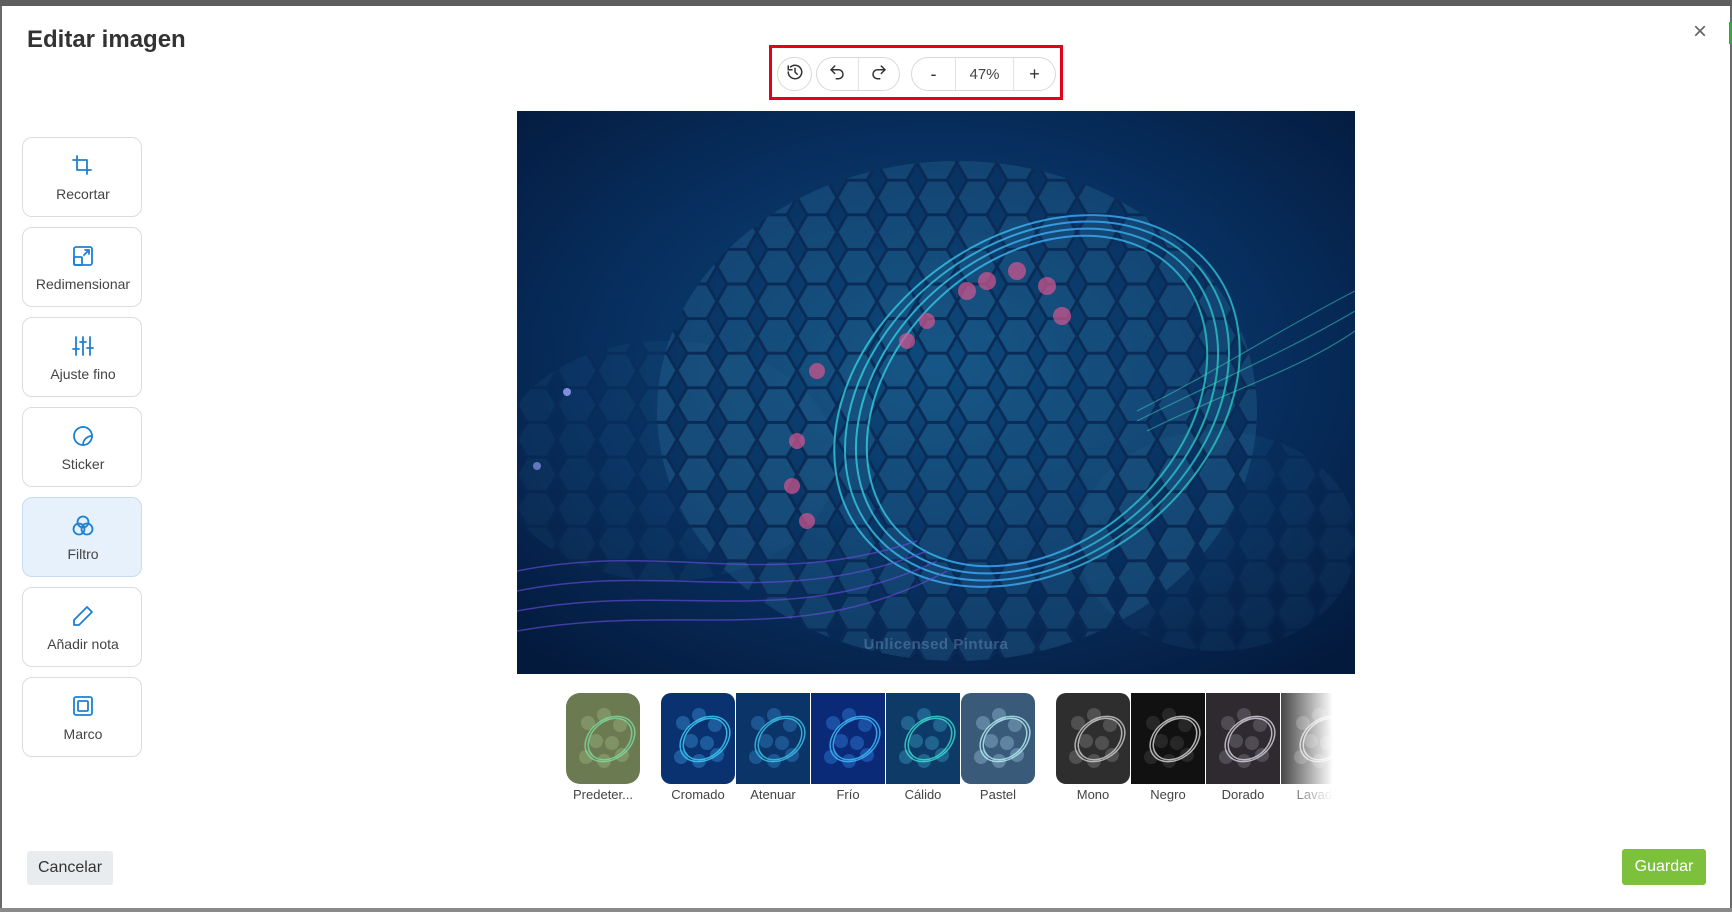 The width and height of the screenshot is (1732, 912). I want to click on tool-label: Sticker, so click(83, 464).